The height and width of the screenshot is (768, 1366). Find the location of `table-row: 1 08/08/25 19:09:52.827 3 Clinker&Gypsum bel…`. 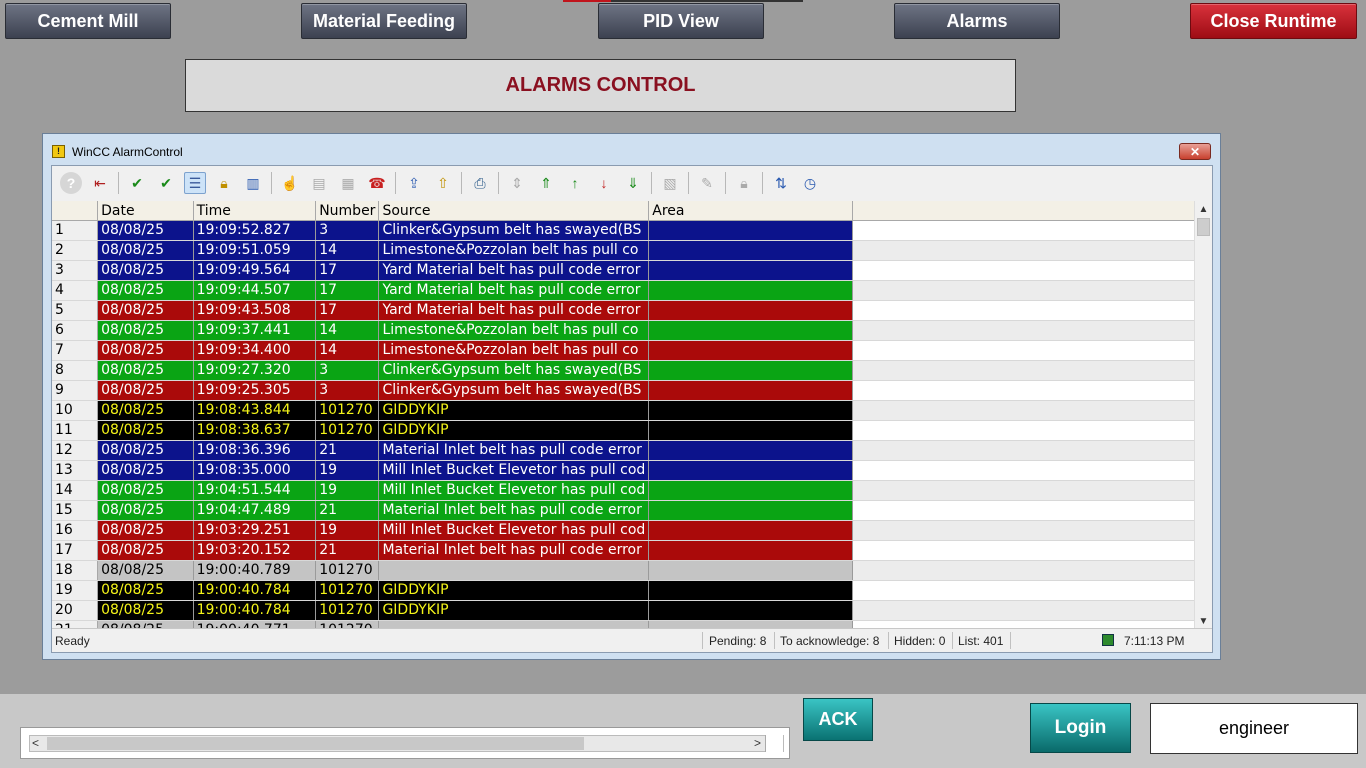

table-row: 1 08/08/25 19:09:52.827 3 Clinker&Gypsum bel… is located at coordinates (623, 230).